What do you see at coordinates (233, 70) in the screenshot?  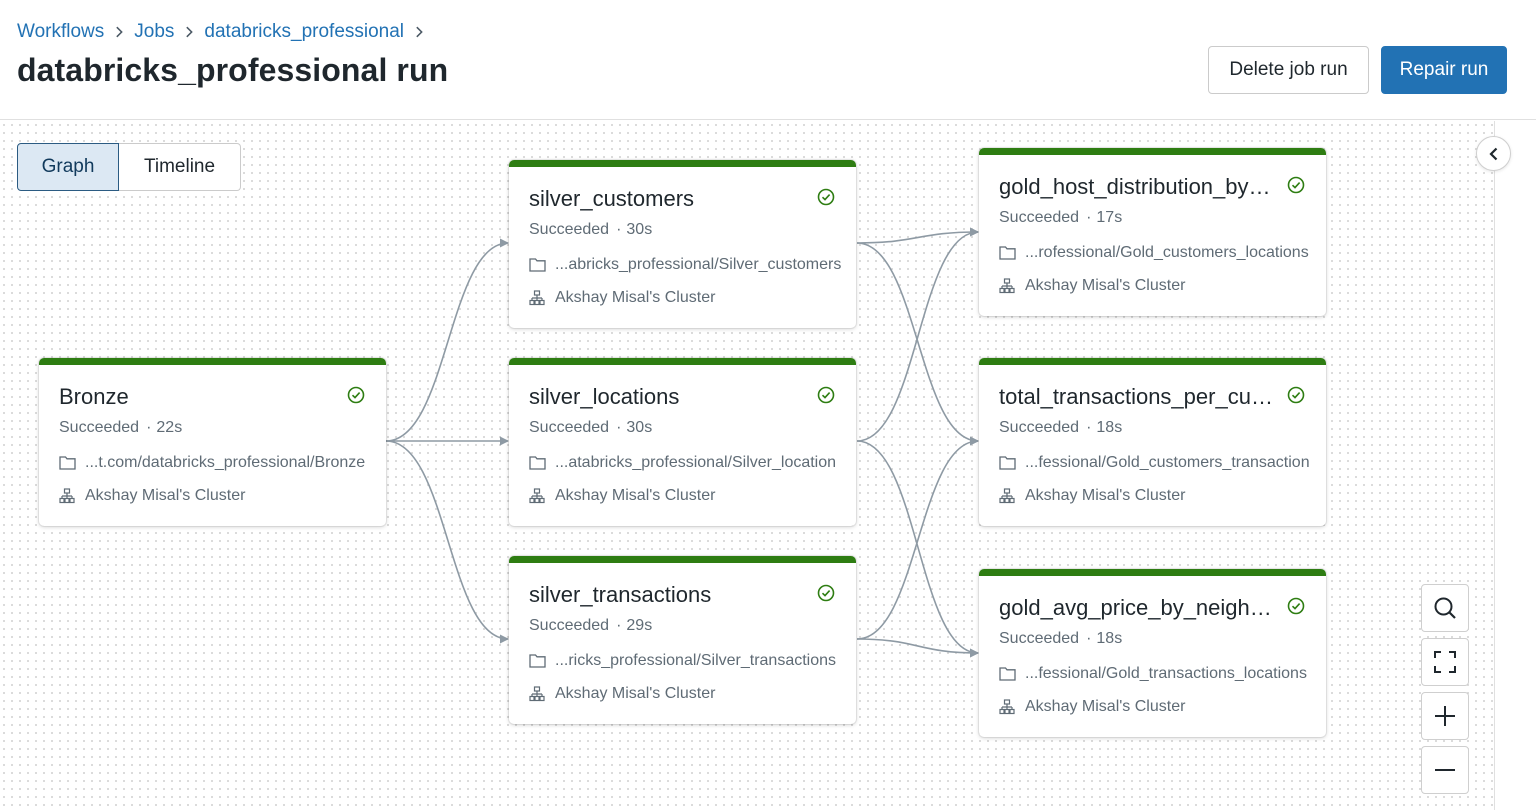 I see `page-title: databricks_professional run` at bounding box center [233, 70].